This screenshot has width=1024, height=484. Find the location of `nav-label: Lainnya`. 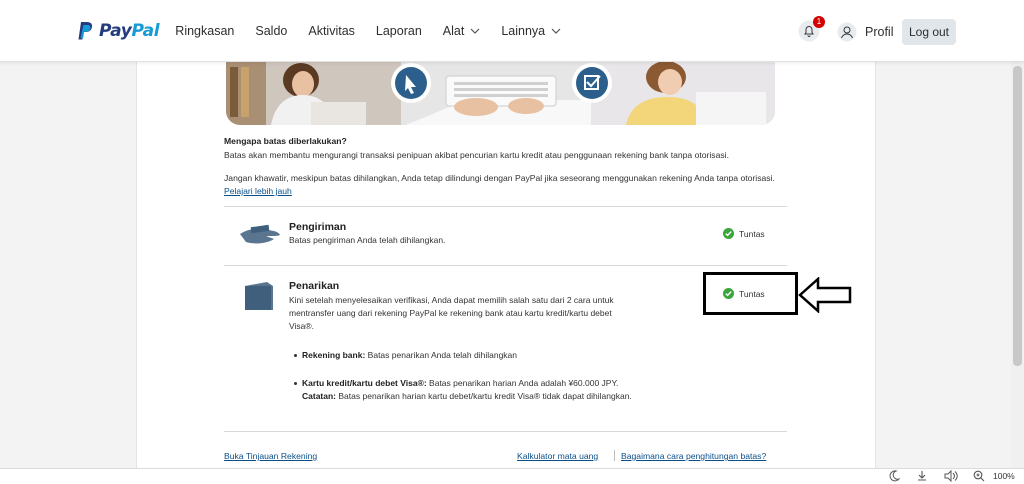

nav-label: Lainnya is located at coordinates (523, 31).